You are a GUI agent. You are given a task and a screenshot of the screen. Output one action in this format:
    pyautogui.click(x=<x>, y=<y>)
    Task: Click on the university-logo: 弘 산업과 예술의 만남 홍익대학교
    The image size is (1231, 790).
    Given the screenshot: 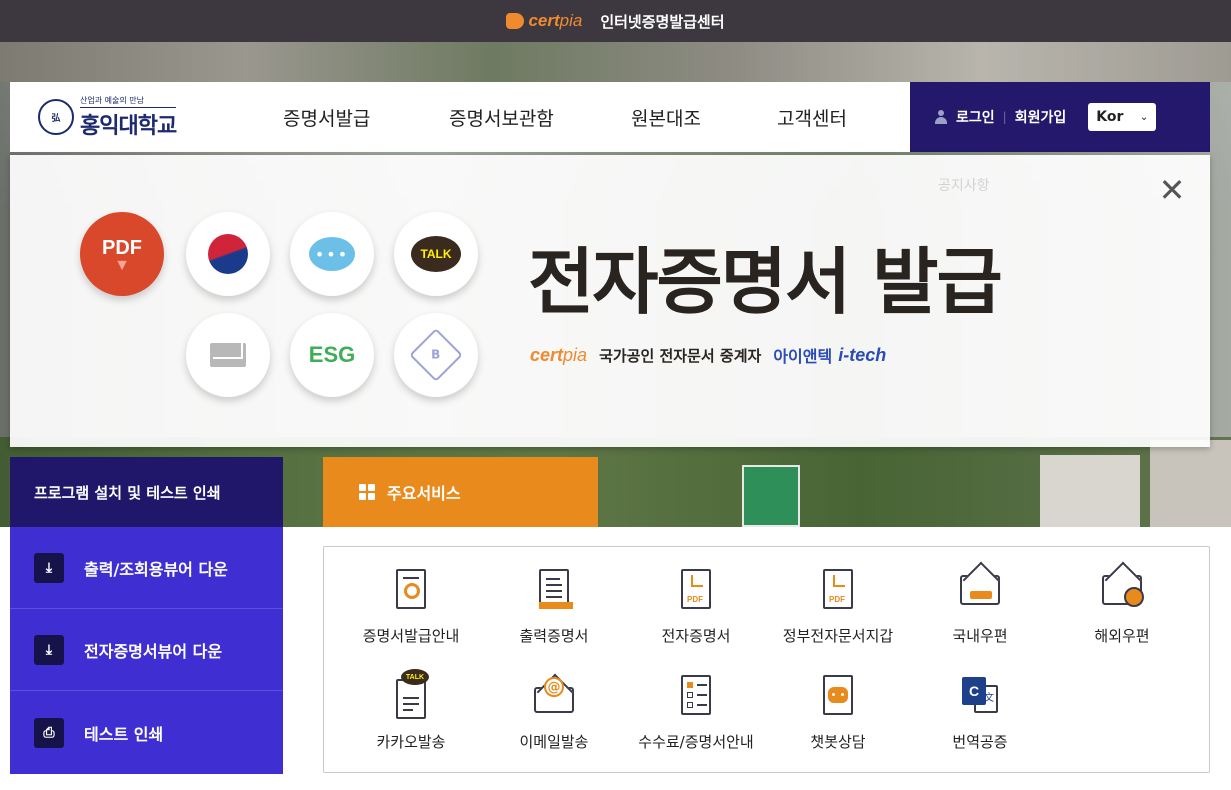 What is the action you would take?
    pyautogui.click(x=125, y=117)
    